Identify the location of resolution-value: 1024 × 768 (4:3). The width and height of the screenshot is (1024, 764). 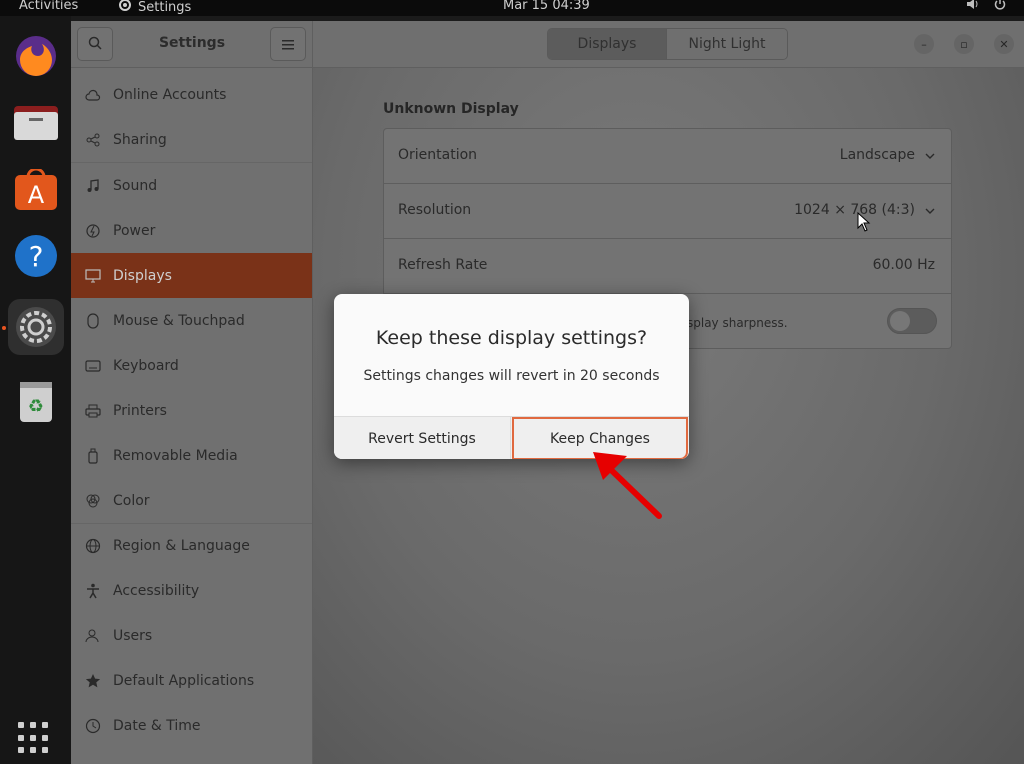
(854, 210).